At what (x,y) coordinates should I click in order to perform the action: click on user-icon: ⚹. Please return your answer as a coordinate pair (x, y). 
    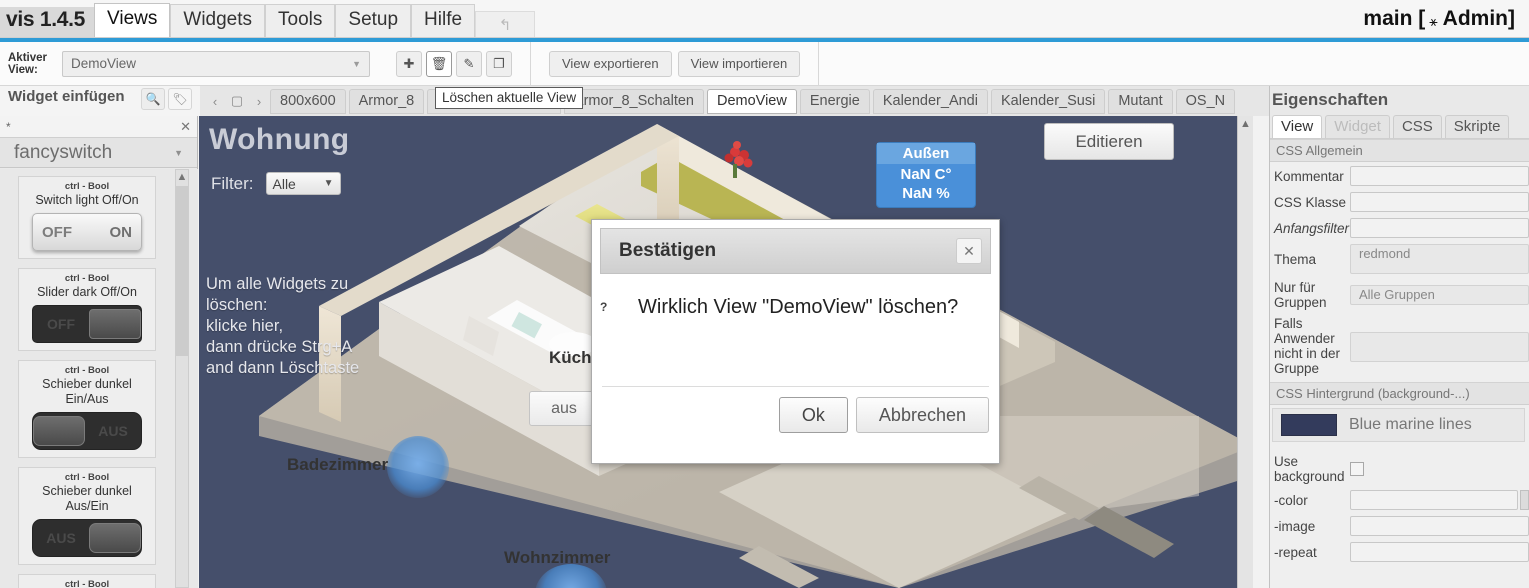
    Looking at the image, I should click on (1433, 21).